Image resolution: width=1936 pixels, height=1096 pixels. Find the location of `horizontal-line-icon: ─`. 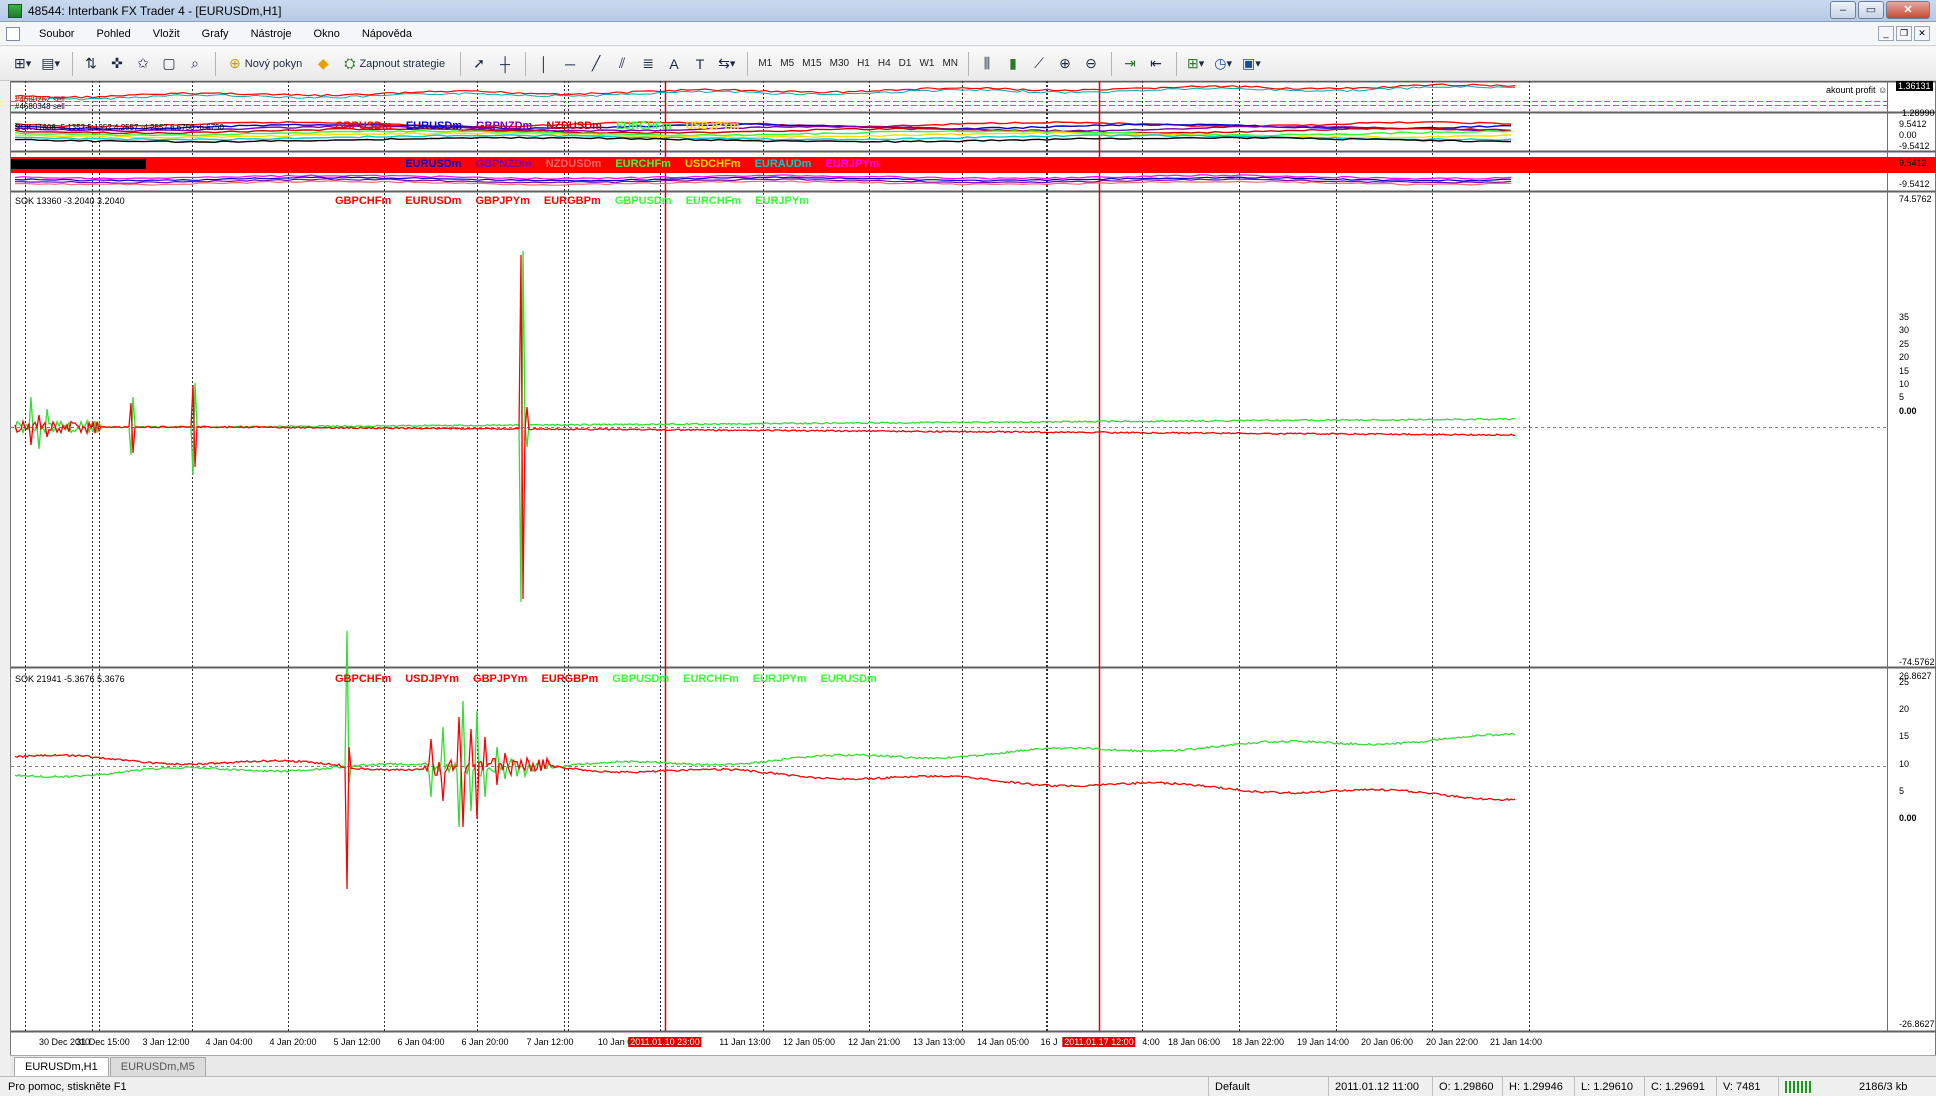

horizontal-line-icon: ─ is located at coordinates (570, 63).